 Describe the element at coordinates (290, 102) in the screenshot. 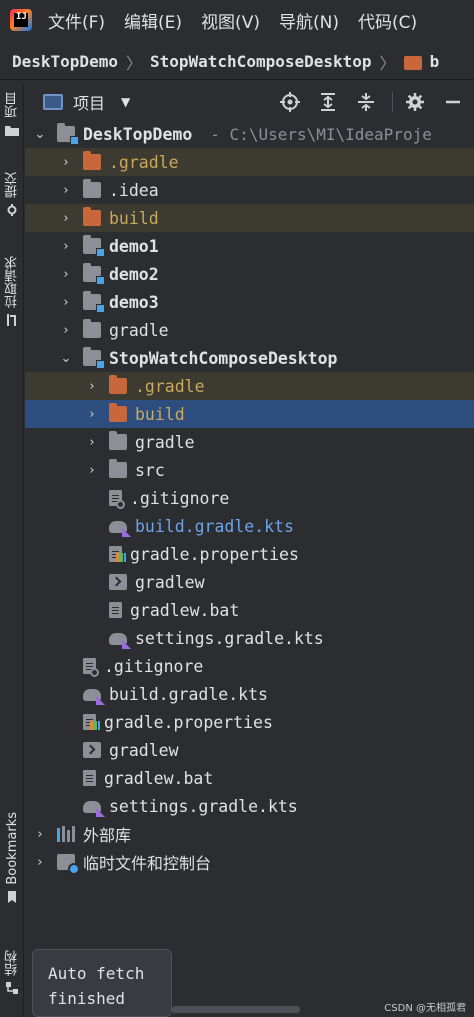

I see `locate-icon` at that location.